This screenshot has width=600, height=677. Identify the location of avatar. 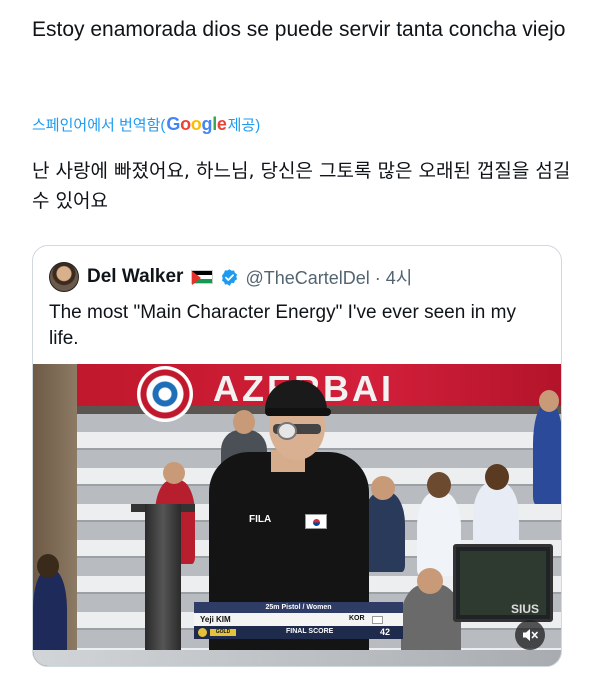
(64, 277).